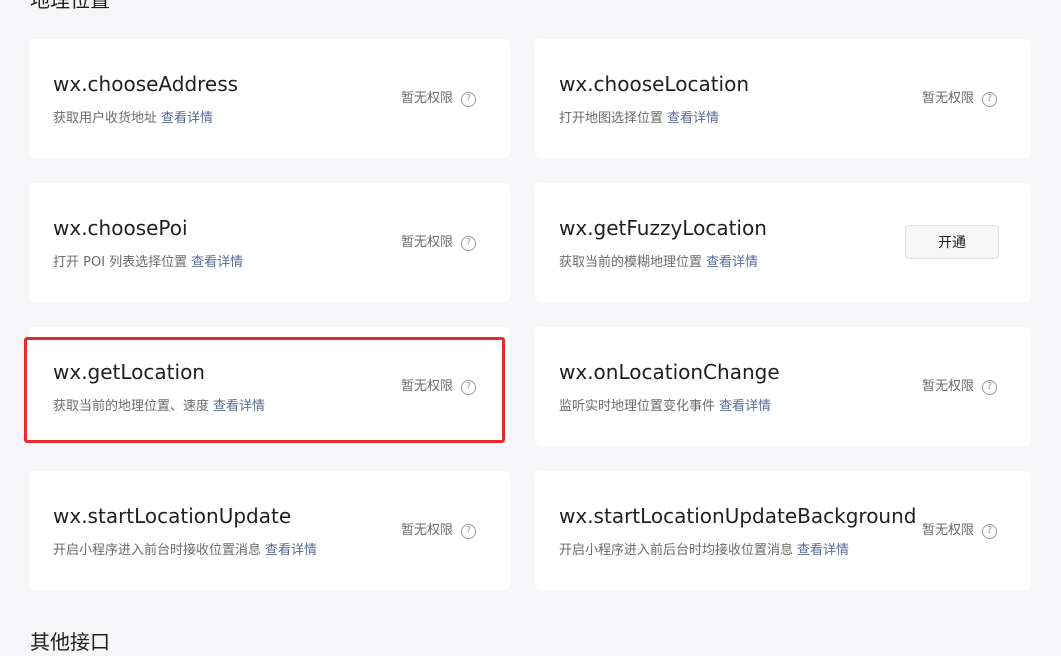  I want to click on api-description: 获取当前的地理位置、速度, so click(131, 406).